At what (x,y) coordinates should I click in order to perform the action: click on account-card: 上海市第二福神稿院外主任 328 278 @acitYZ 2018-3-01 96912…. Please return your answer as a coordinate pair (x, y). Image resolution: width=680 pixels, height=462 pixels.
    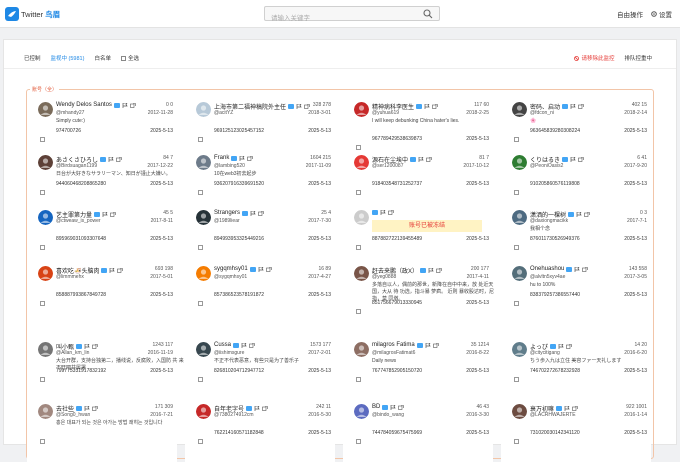
    Looking at the image, I should click on (260, 130).